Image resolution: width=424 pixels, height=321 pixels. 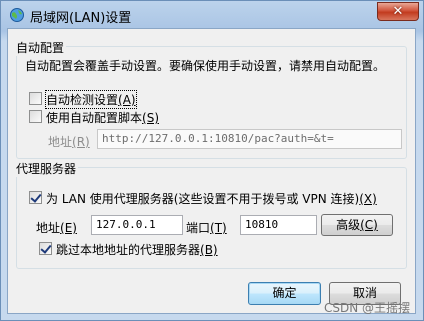 What do you see at coordinates (94, 118) in the screenshot?
I see `use-script-text: 使用自动配置脚本` at bounding box center [94, 118].